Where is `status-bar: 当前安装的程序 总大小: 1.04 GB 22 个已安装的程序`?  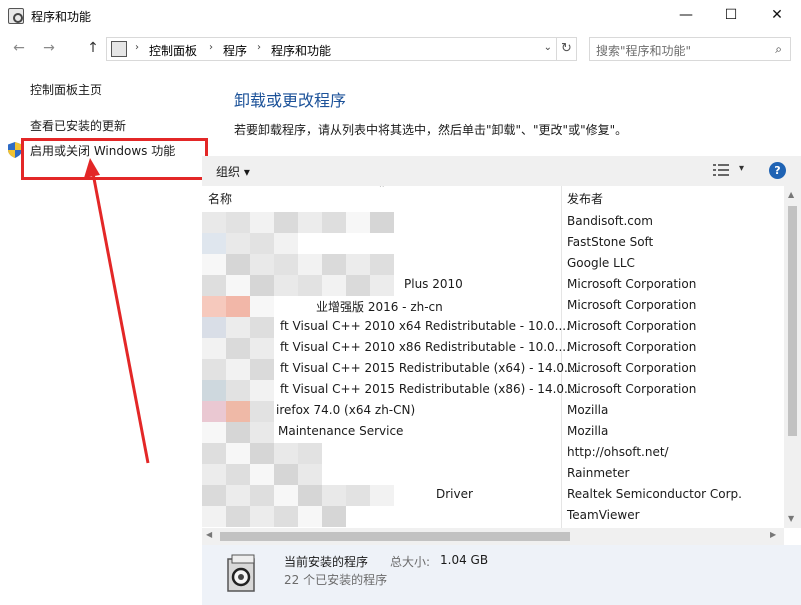
status-bar: 当前安装的程序 总大小: 1.04 GB 22 个已安装的程序 is located at coordinates (501, 575).